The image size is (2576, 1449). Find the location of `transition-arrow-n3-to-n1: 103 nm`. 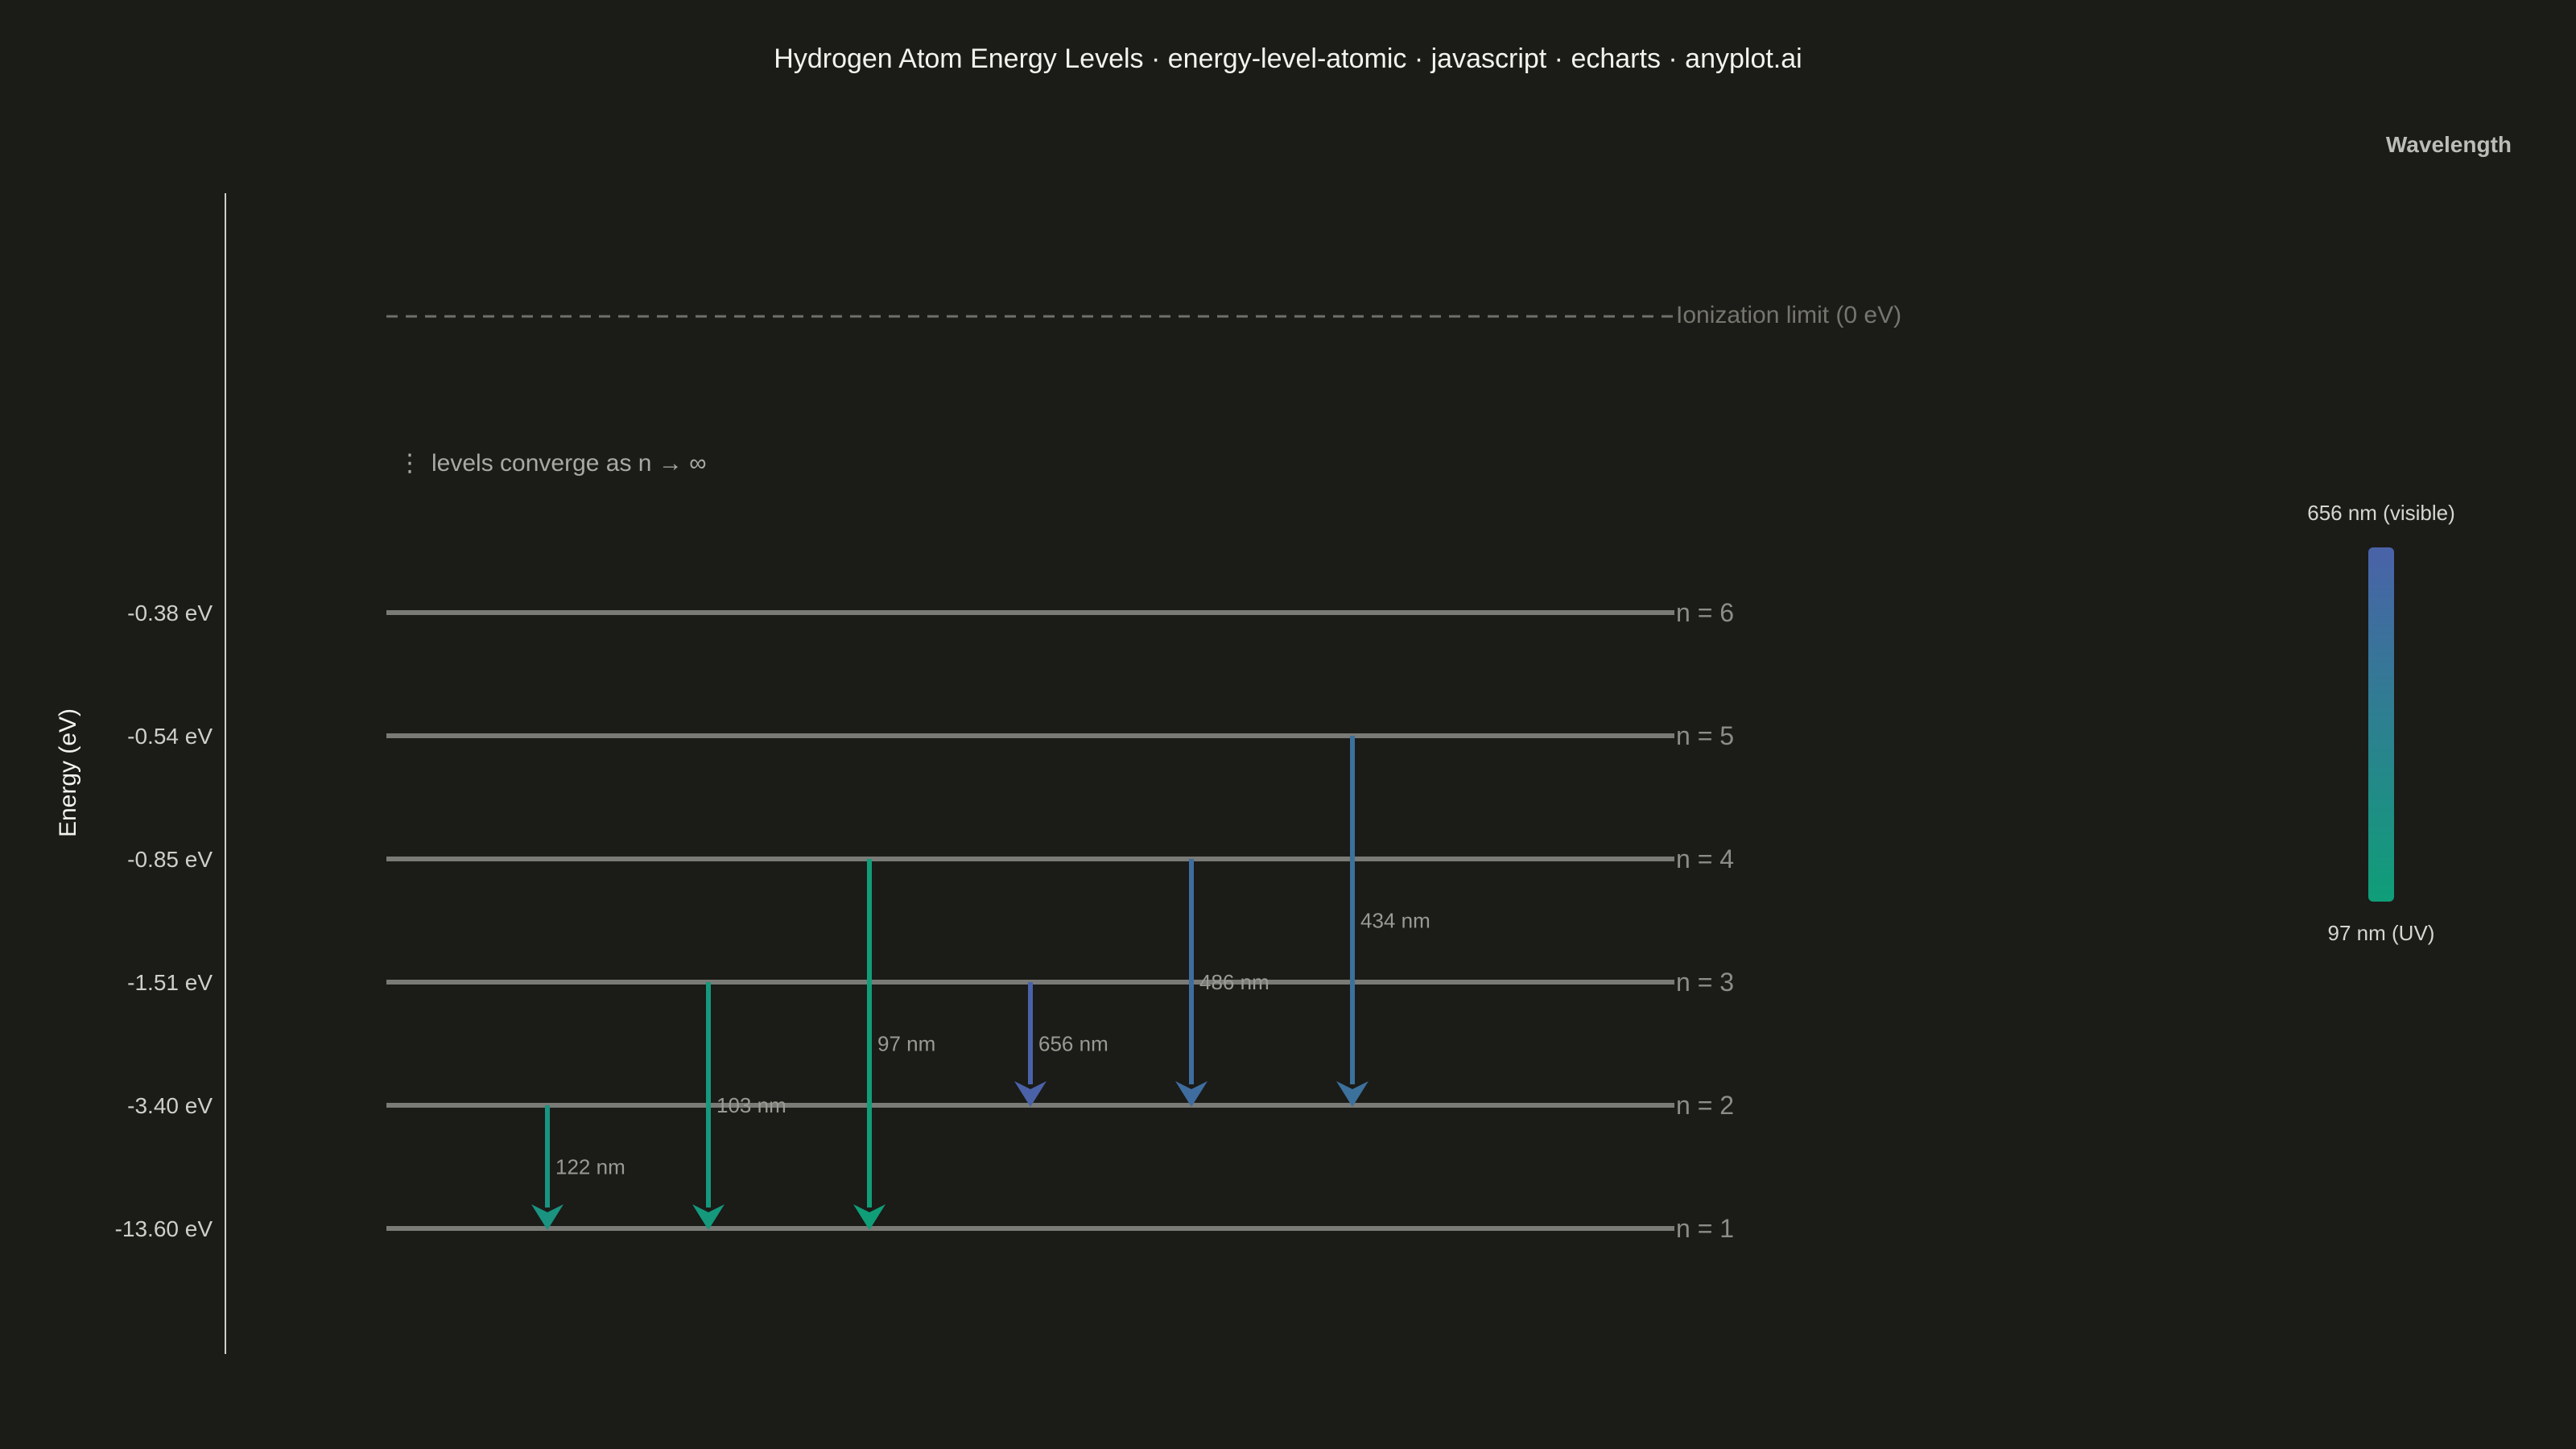

transition-arrow-n3-to-n1: 103 nm is located at coordinates (739, 1106).